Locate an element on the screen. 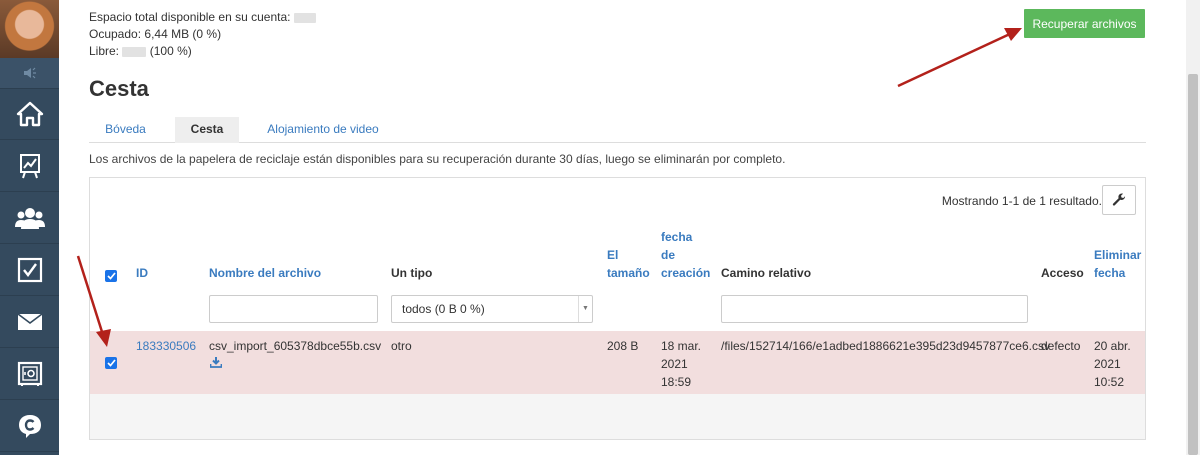  tab-bar: Bóveda Cesta Alojamiento de video is located at coordinates (617, 130).